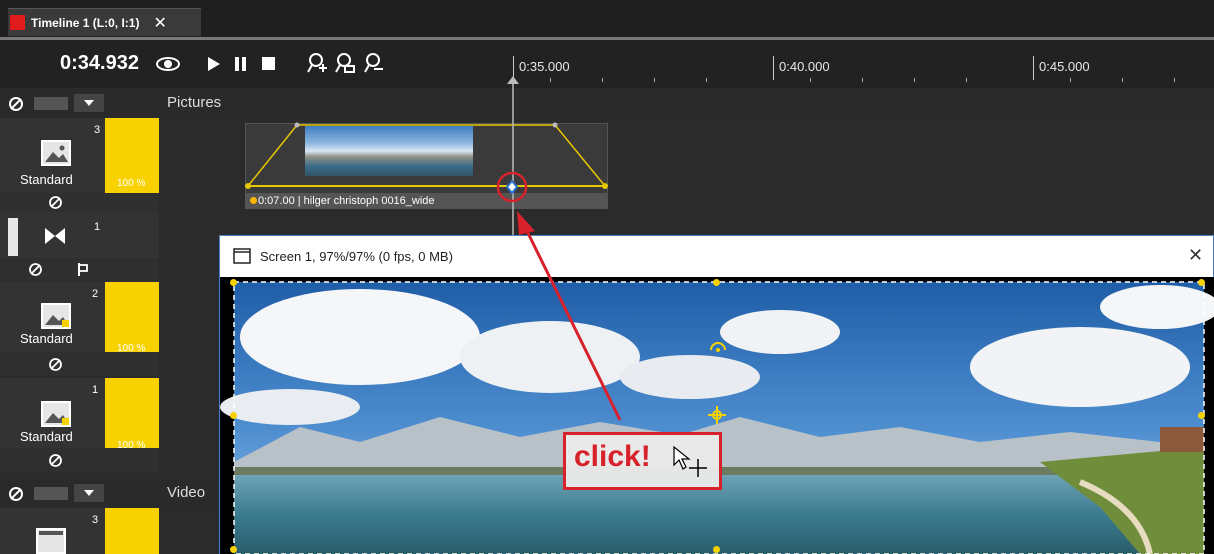  Describe the element at coordinates (168, 64) in the screenshot. I see `eye-icon` at that location.